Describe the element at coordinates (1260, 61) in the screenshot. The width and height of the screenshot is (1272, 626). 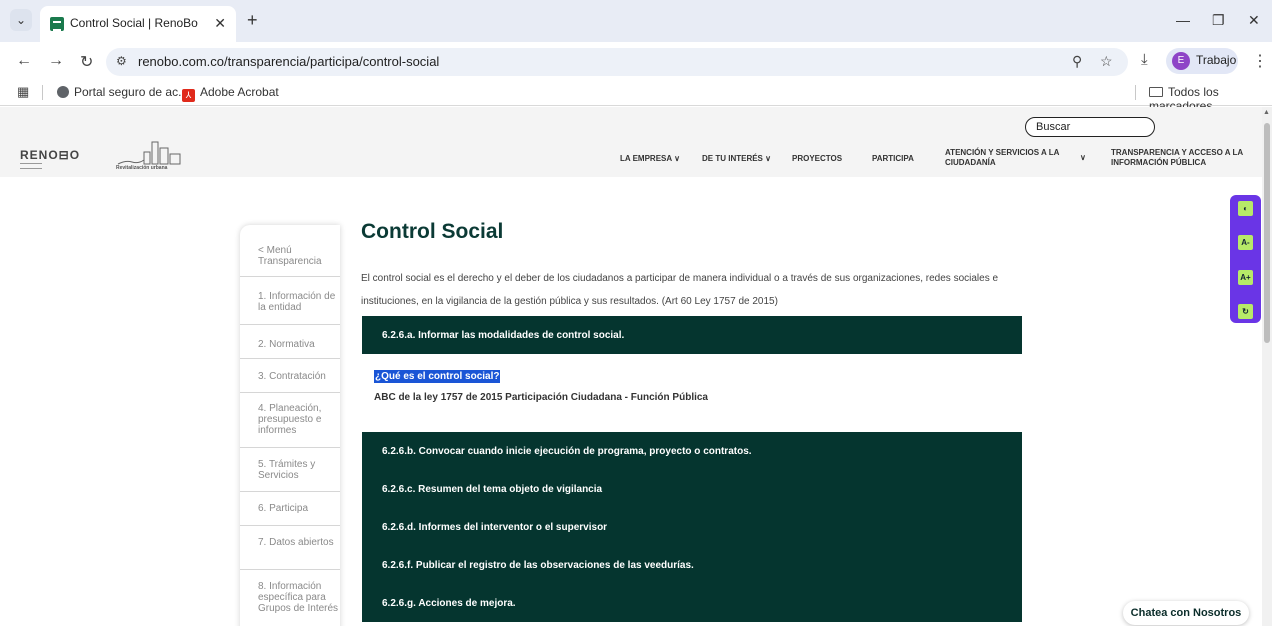
I see `browser-menu-icon: ⋮` at that location.